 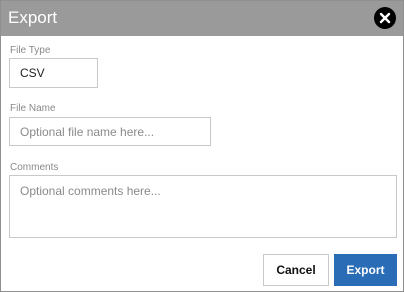 I want to click on dialog-title: Export, so click(x=33, y=17).